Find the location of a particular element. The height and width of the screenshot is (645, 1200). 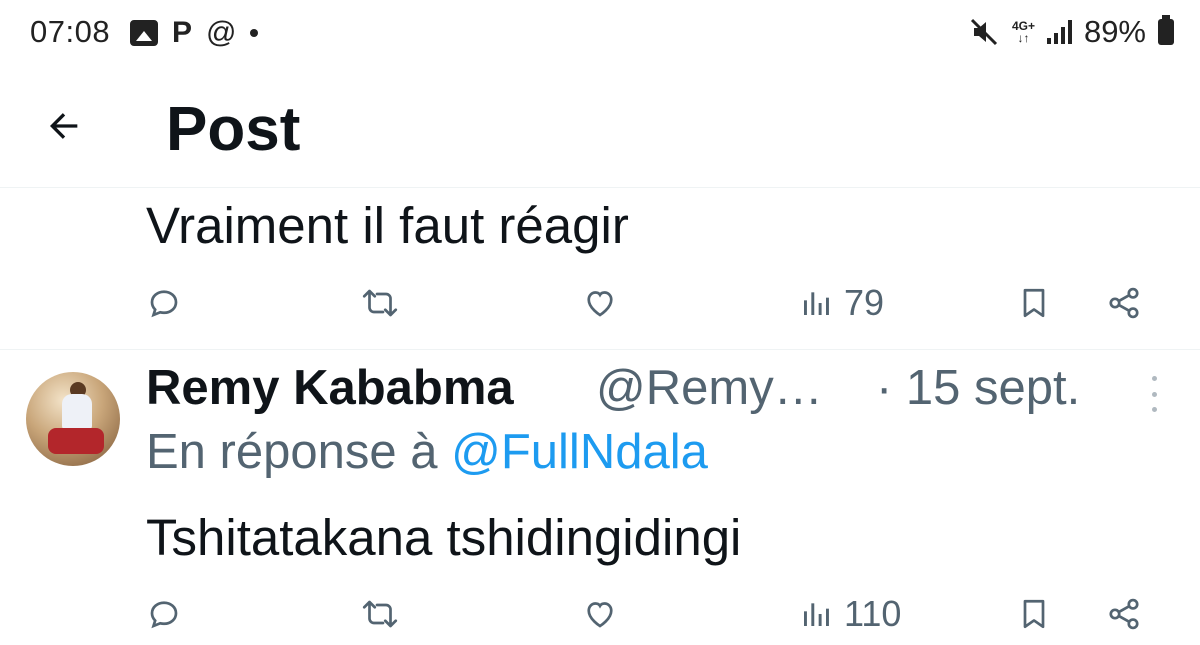

p-icon: P is located at coordinates (182, 32).